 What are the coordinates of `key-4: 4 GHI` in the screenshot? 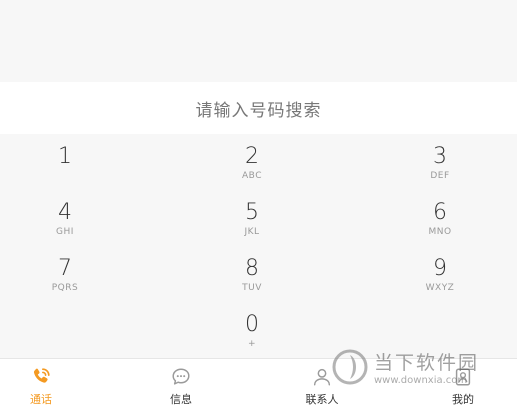 It's located at (65, 226).